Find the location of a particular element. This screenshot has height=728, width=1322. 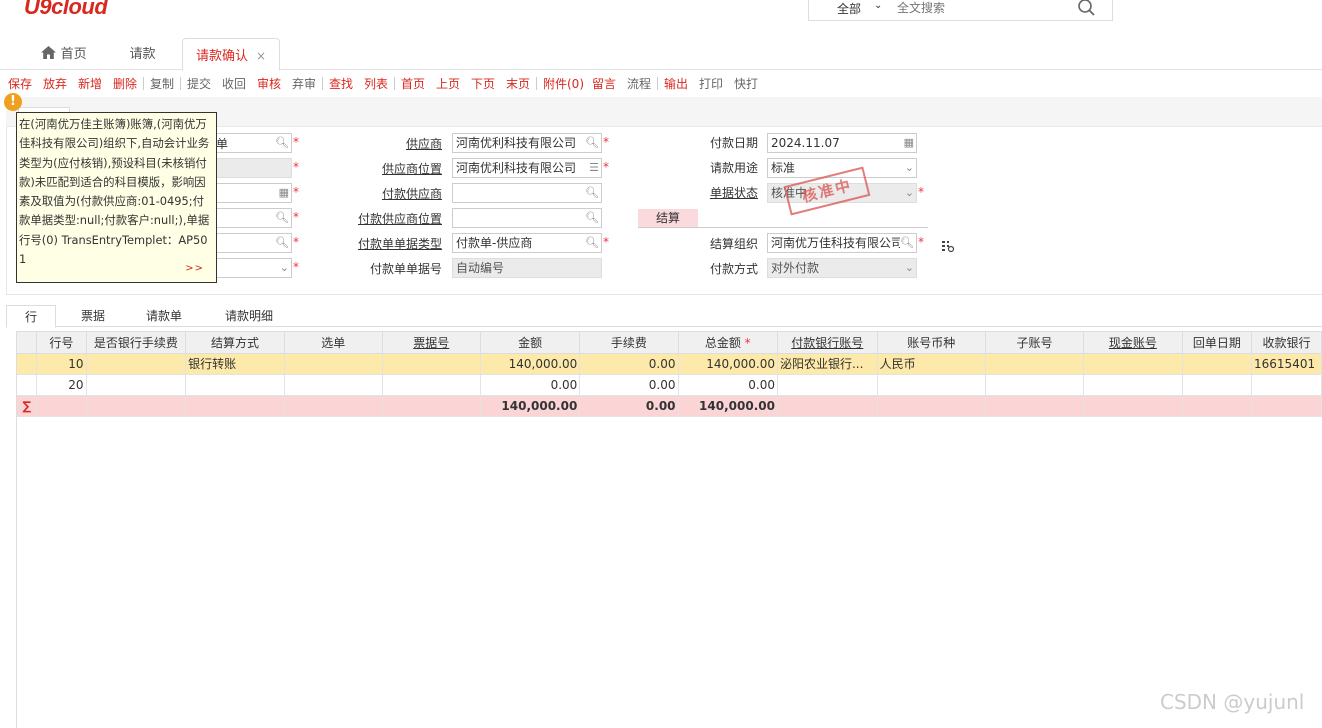

cell-recv-bank: 16615401 is located at coordinates (1286, 364).